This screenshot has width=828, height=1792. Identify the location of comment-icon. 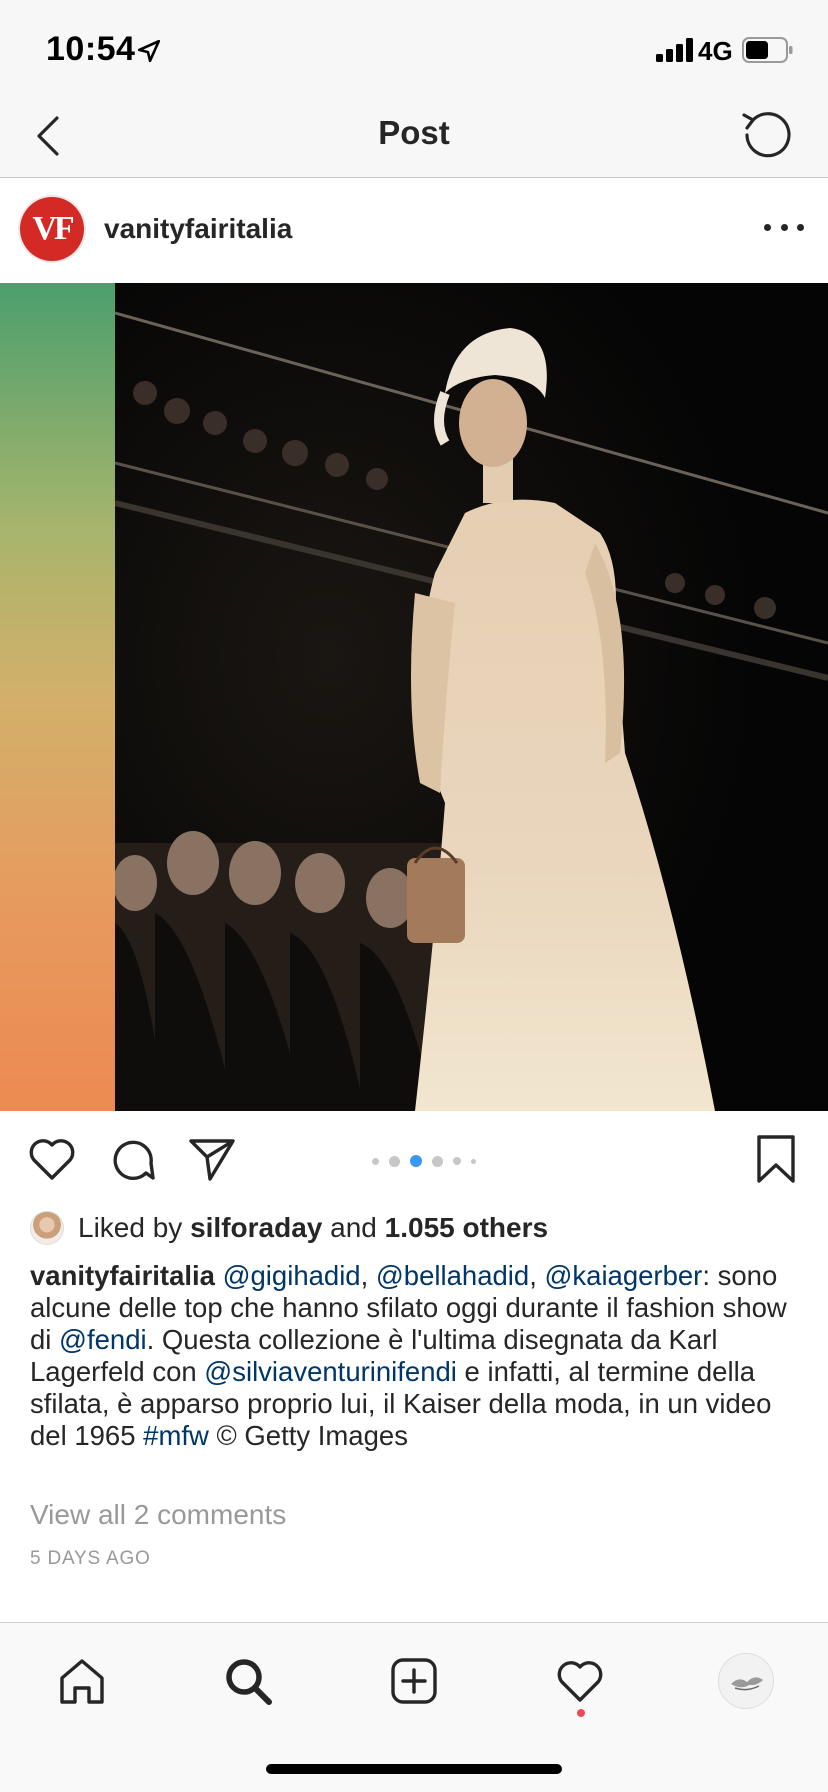
(132, 1159).